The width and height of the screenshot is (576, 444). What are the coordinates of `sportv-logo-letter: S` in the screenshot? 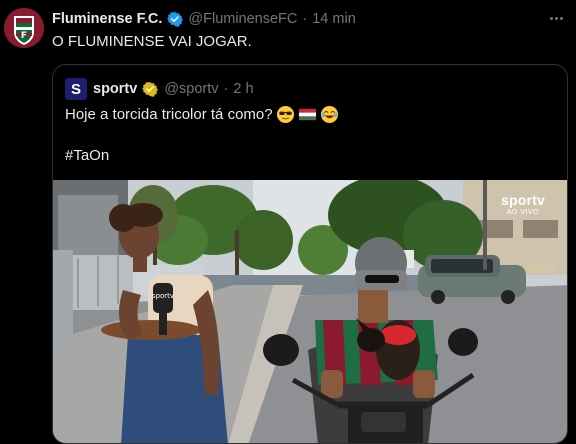 It's located at (75, 89).